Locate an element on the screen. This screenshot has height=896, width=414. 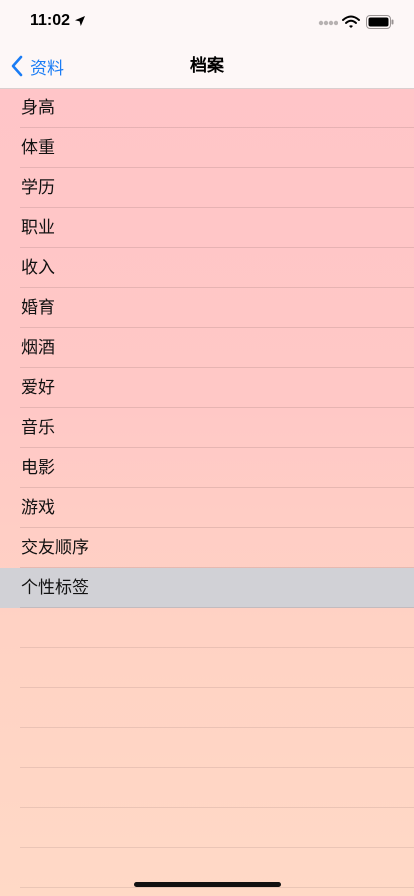
list-item-label: 婚育 is located at coordinates (38, 308).